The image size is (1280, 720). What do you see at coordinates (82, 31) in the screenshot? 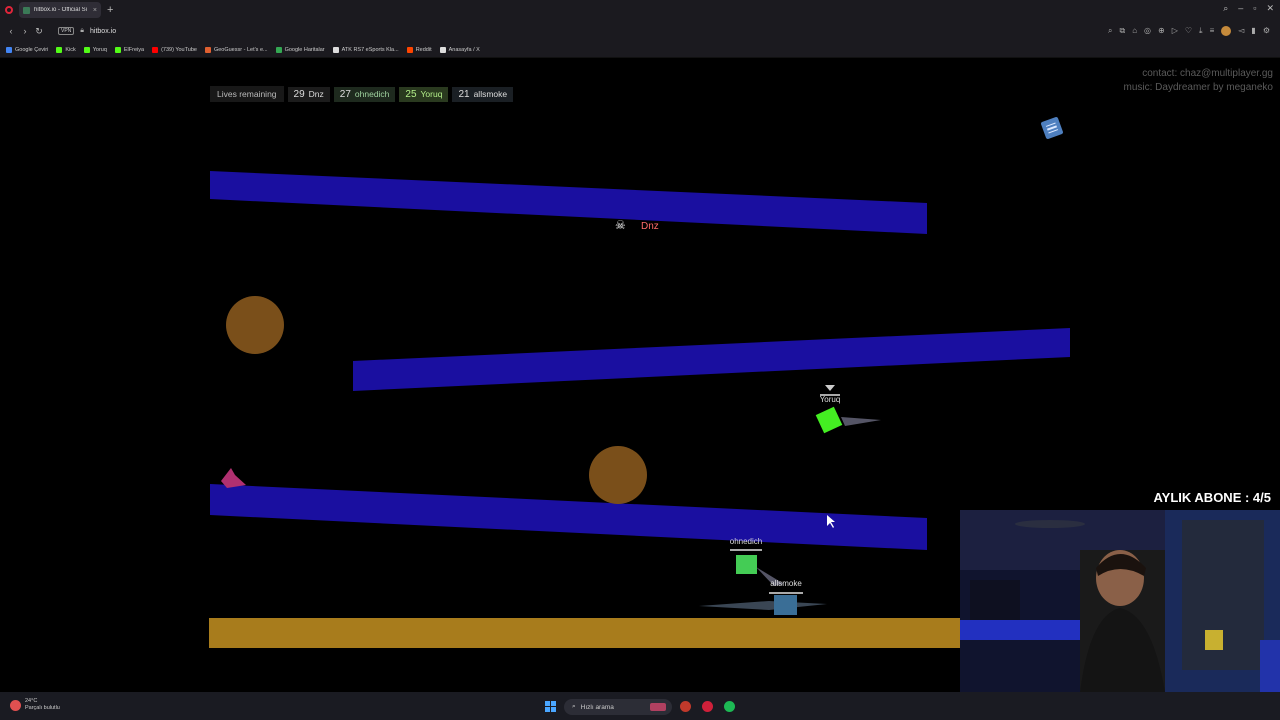
I see `lock-icon: 🔒︎` at bounding box center [82, 31].